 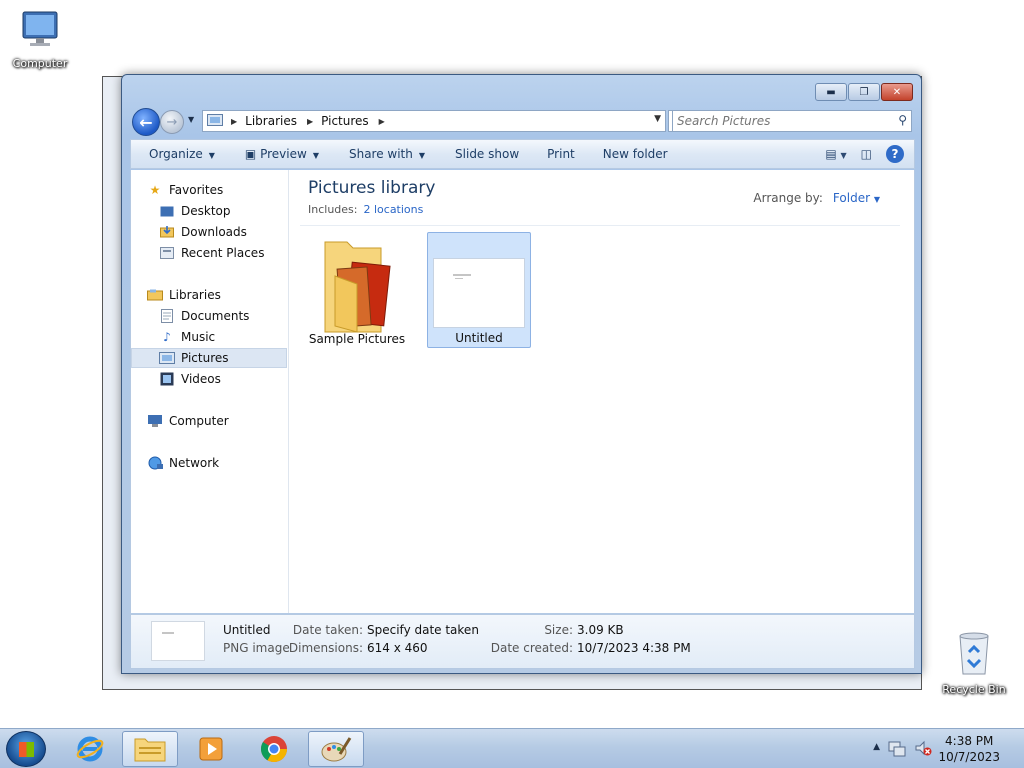 What do you see at coordinates (635, 154) in the screenshot?
I see `new-folder-button: New folder` at bounding box center [635, 154].